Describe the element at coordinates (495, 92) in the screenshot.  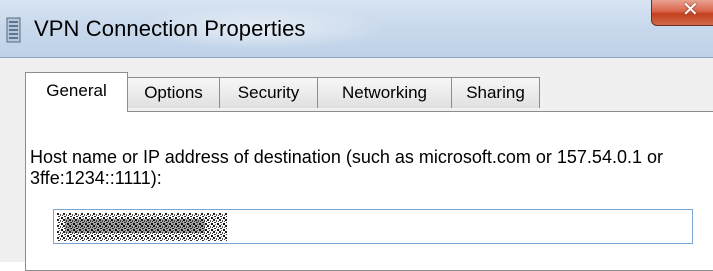
I see `tab-sharing: Sharing` at that location.